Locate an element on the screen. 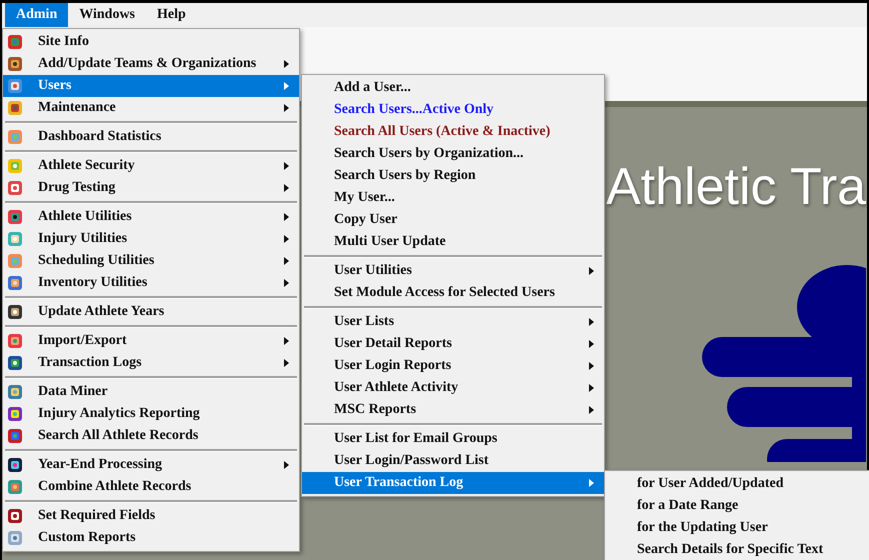  menu-item: User List for Email Groups is located at coordinates (453, 439).